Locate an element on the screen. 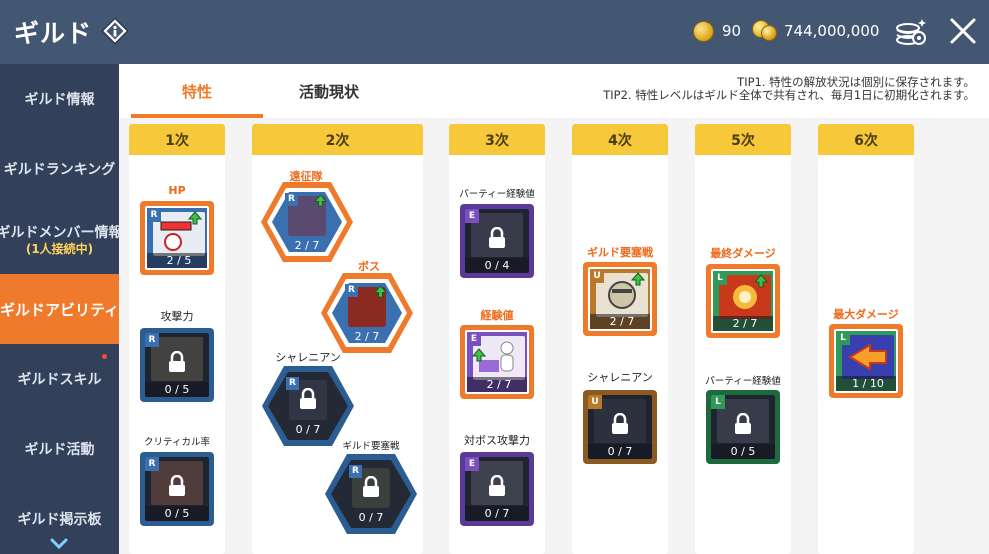  skill-name-final-damage: 最終ダメージ is located at coordinates (743, 253).